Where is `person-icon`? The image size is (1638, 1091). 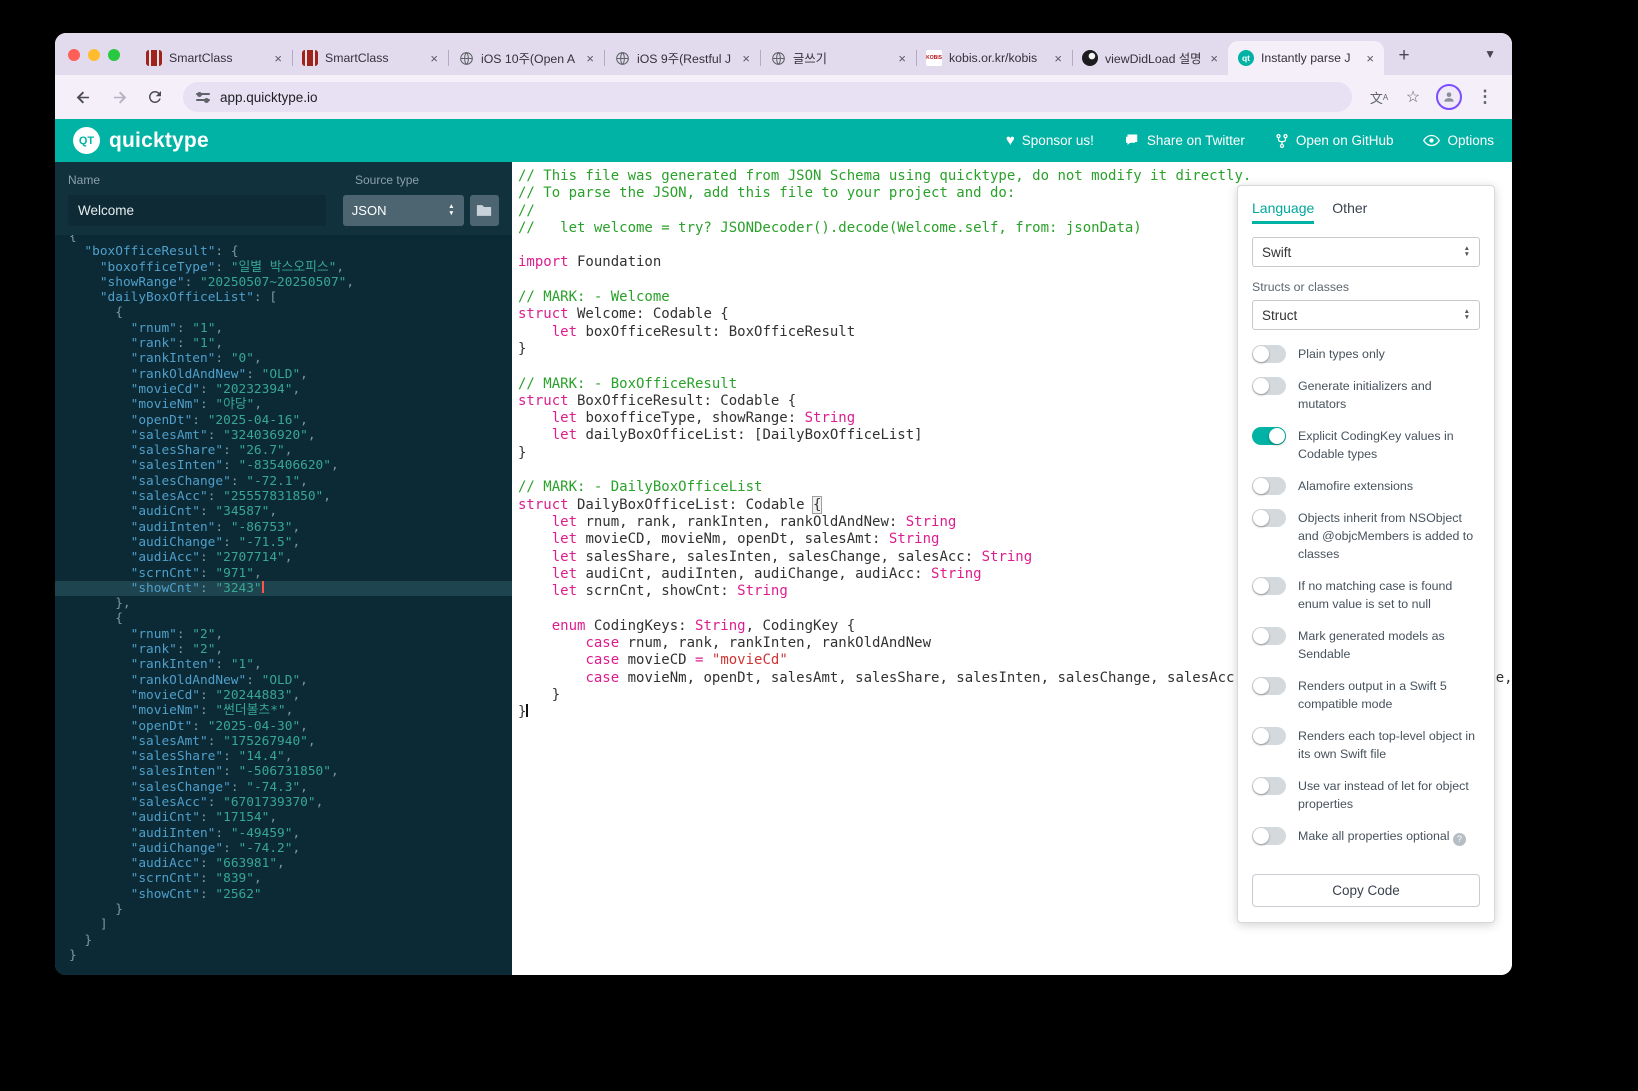 person-icon is located at coordinates (1449, 97).